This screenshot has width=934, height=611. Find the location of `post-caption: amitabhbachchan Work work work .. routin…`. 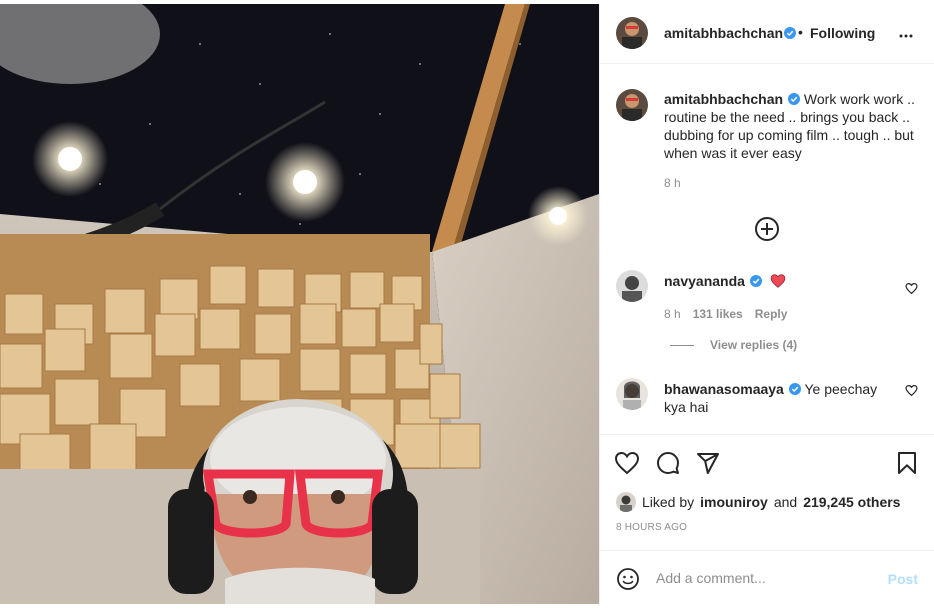

post-caption: amitabhbachchan Work work work .. routin… is located at coordinates (790, 126).